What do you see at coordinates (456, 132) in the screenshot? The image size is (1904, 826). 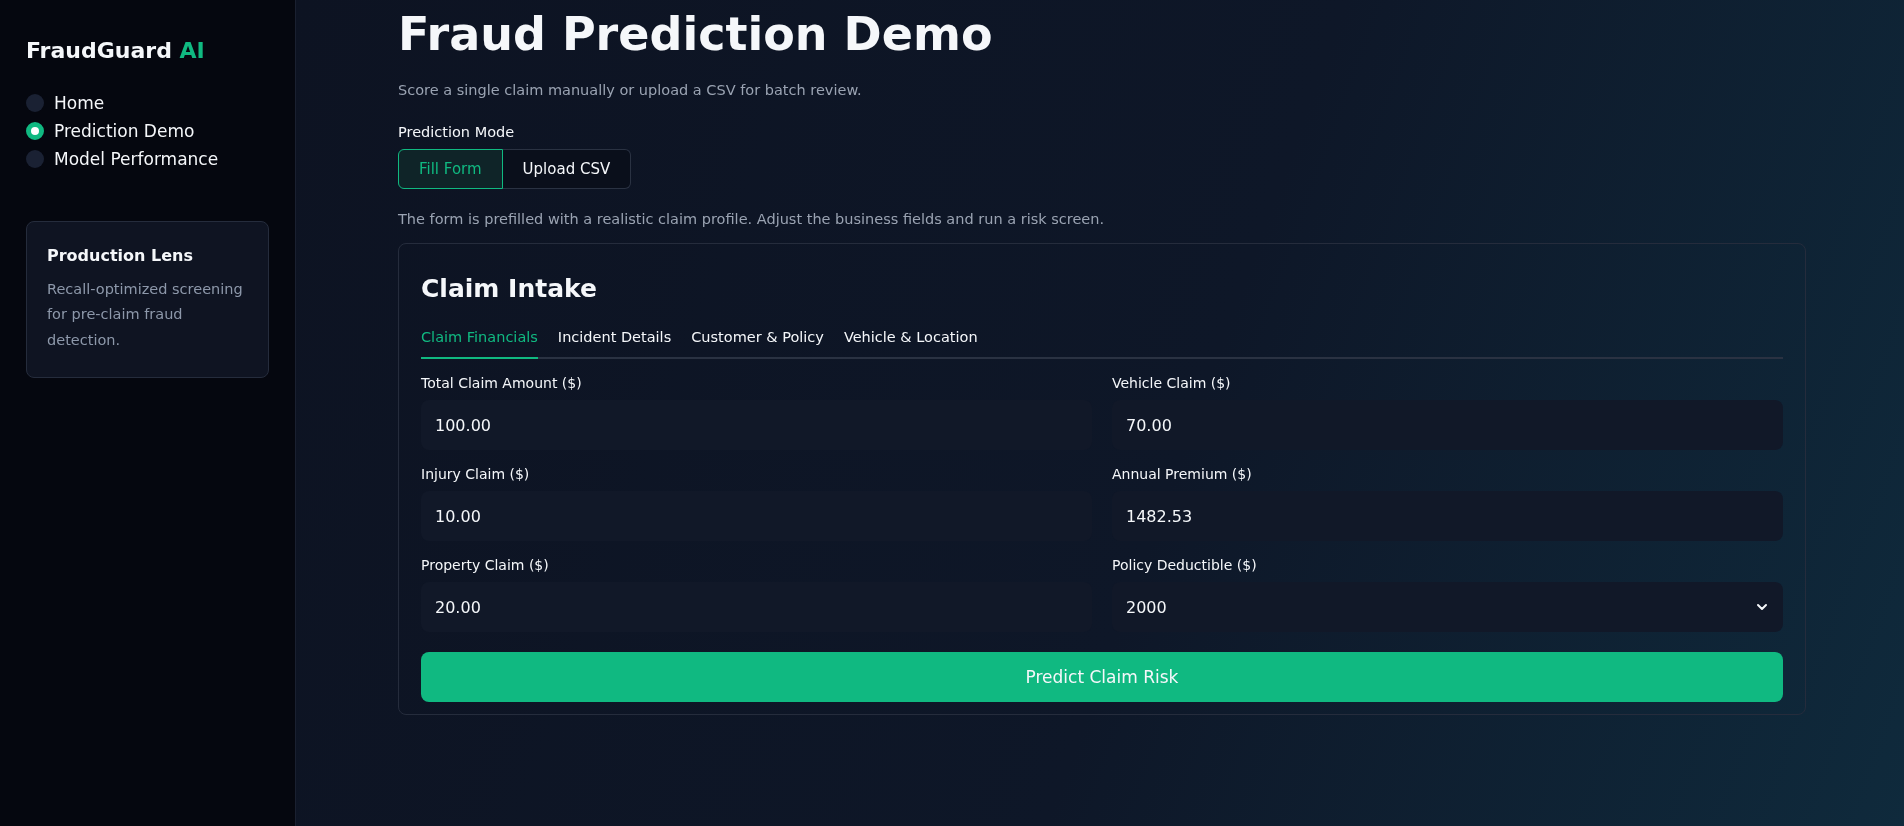 I see `mode-label: Prediction Mode` at bounding box center [456, 132].